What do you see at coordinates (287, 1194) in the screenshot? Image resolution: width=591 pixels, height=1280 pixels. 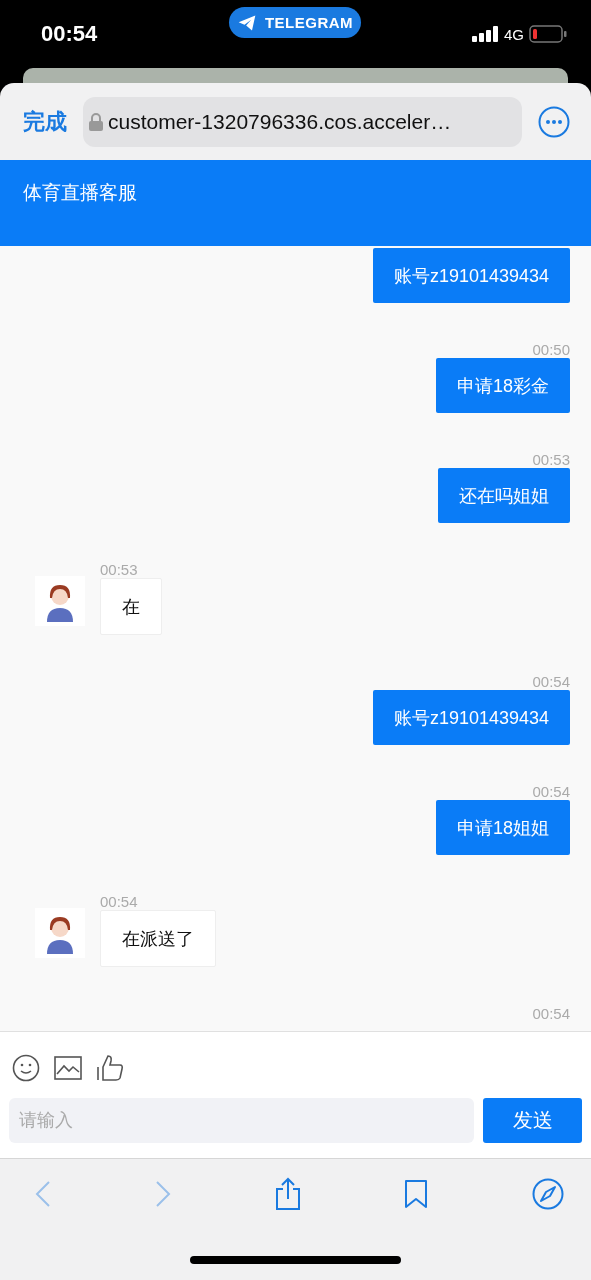 I see `share-icon` at bounding box center [287, 1194].